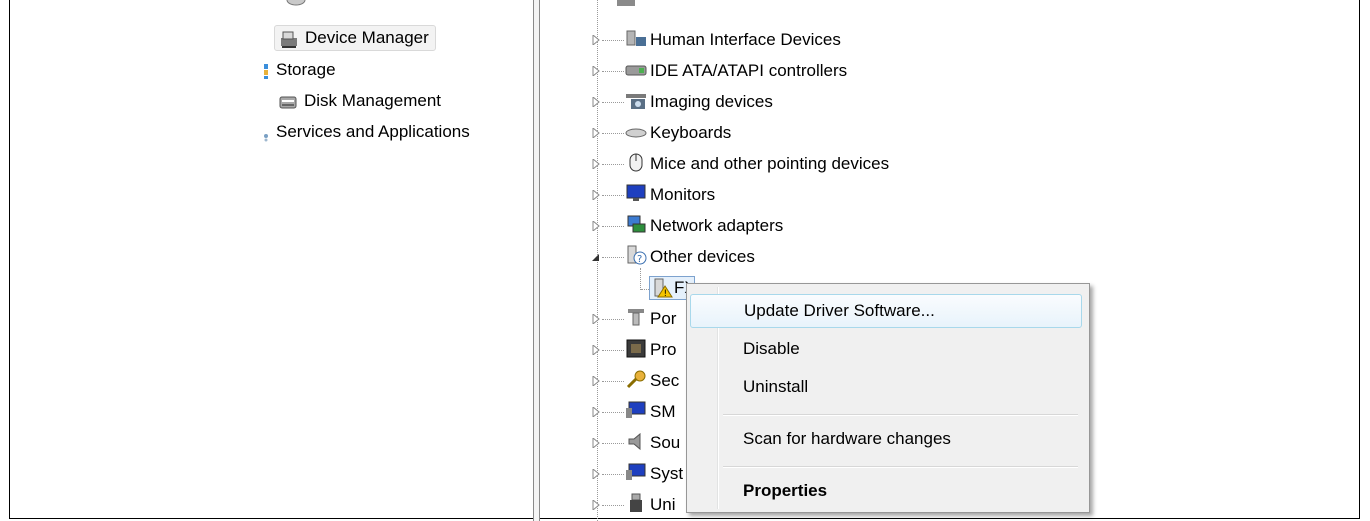  What do you see at coordinates (641, 279) in the screenshot?
I see `tree-child-guide-line` at bounding box center [641, 279].